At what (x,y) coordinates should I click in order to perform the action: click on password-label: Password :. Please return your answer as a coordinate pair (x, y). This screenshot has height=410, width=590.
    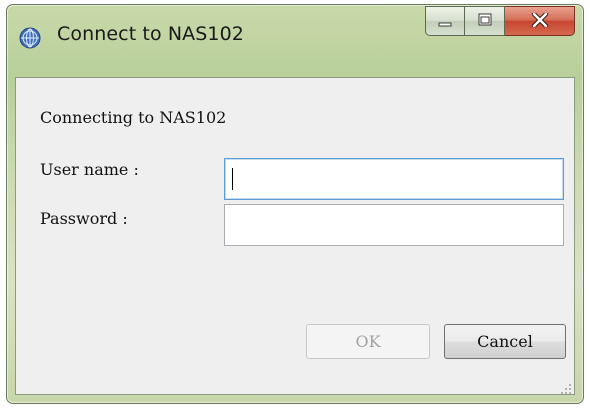
    Looking at the image, I should click on (84, 218).